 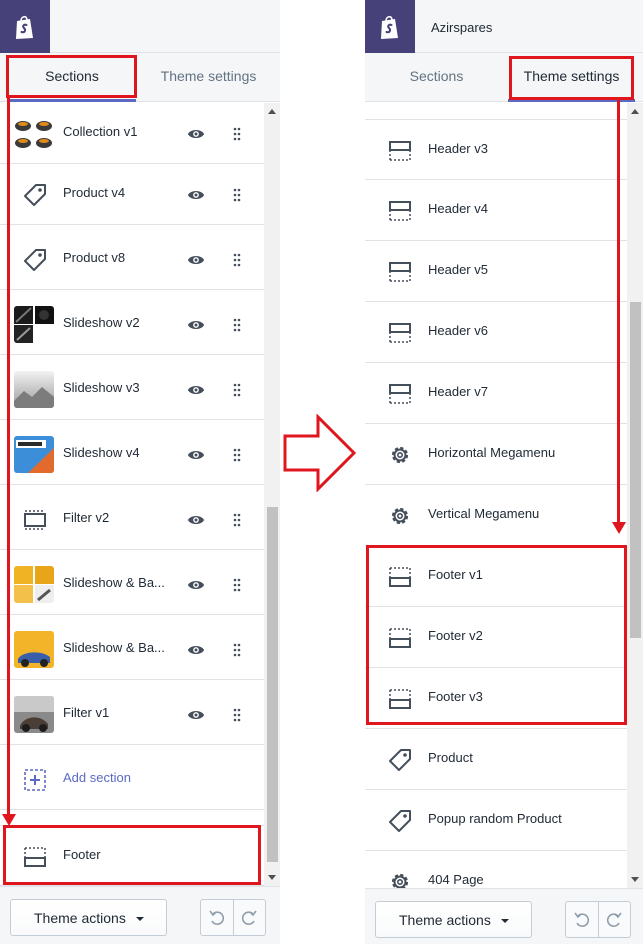 I want to click on list-item: Footer v3, so click(x=496, y=698).